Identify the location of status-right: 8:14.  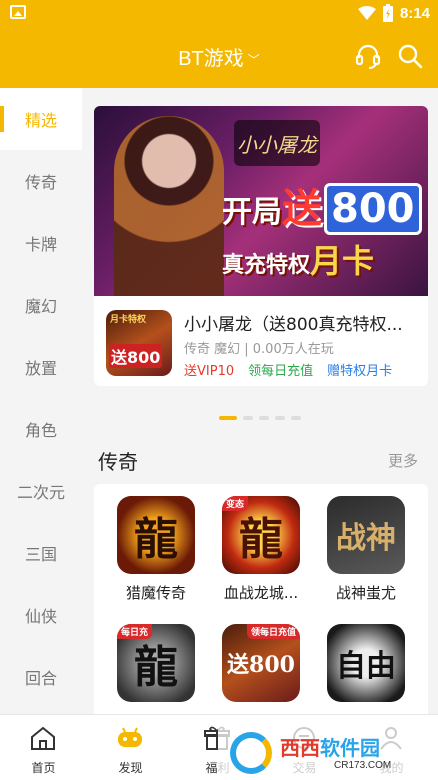
(393, 13).